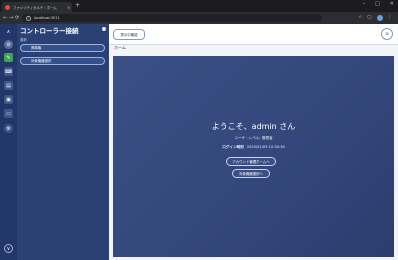 The width and height of the screenshot is (398, 260). Describe the element at coordinates (369, 18) in the screenshot. I see `extensions-icon: ▢` at that location.